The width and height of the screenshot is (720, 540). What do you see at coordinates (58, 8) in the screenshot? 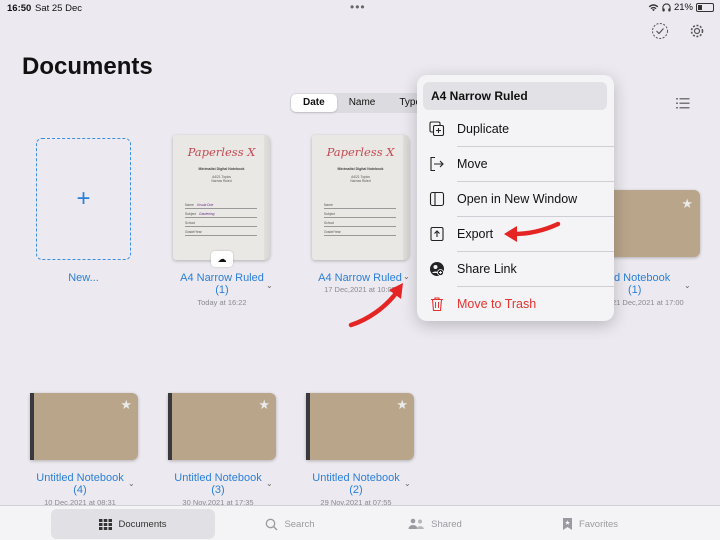
I see `status-date: Sat 25 Dec` at bounding box center [58, 8].